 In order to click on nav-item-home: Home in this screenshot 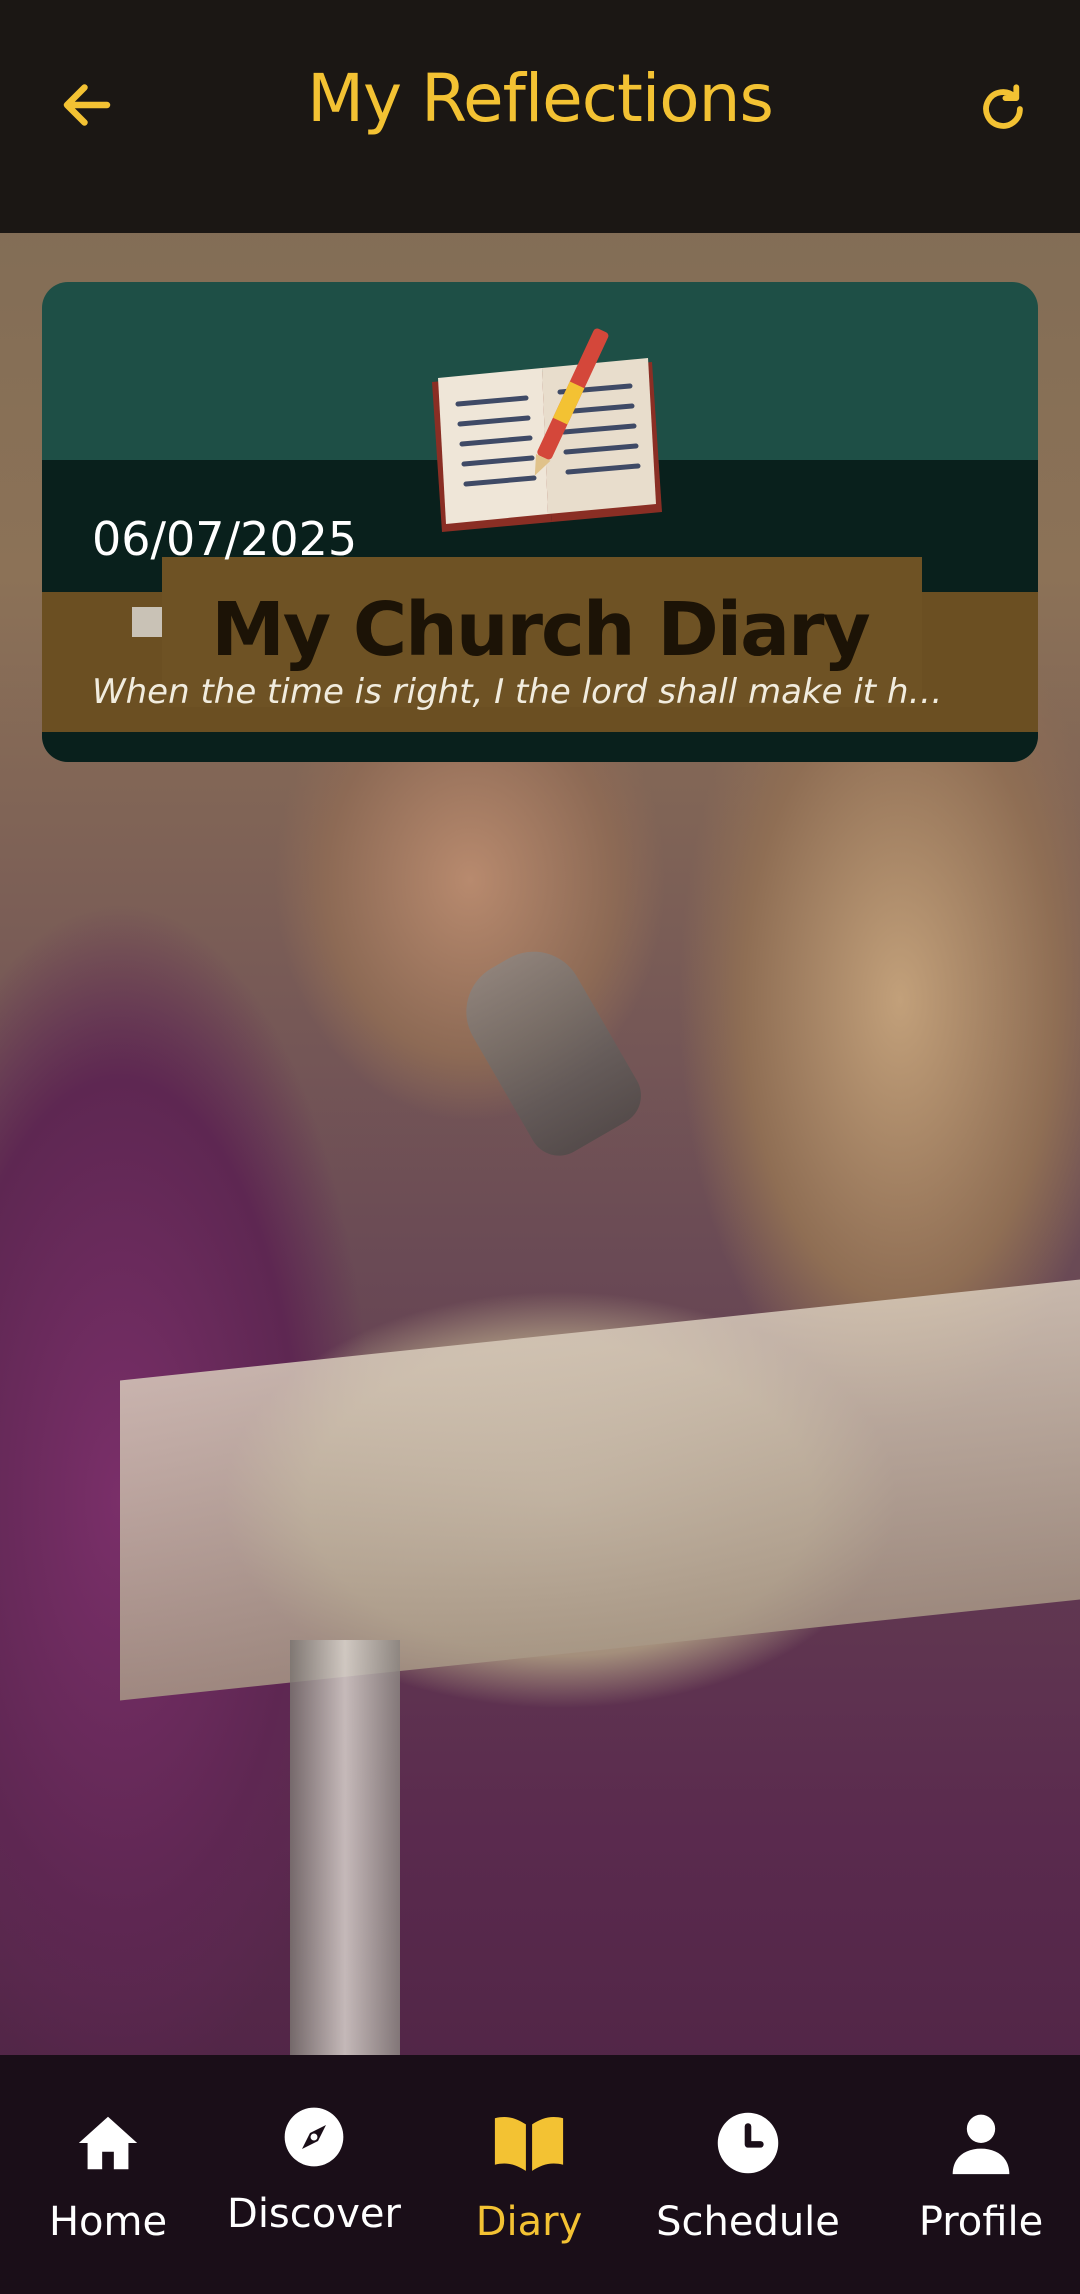, I will do `click(108, 2174)`.